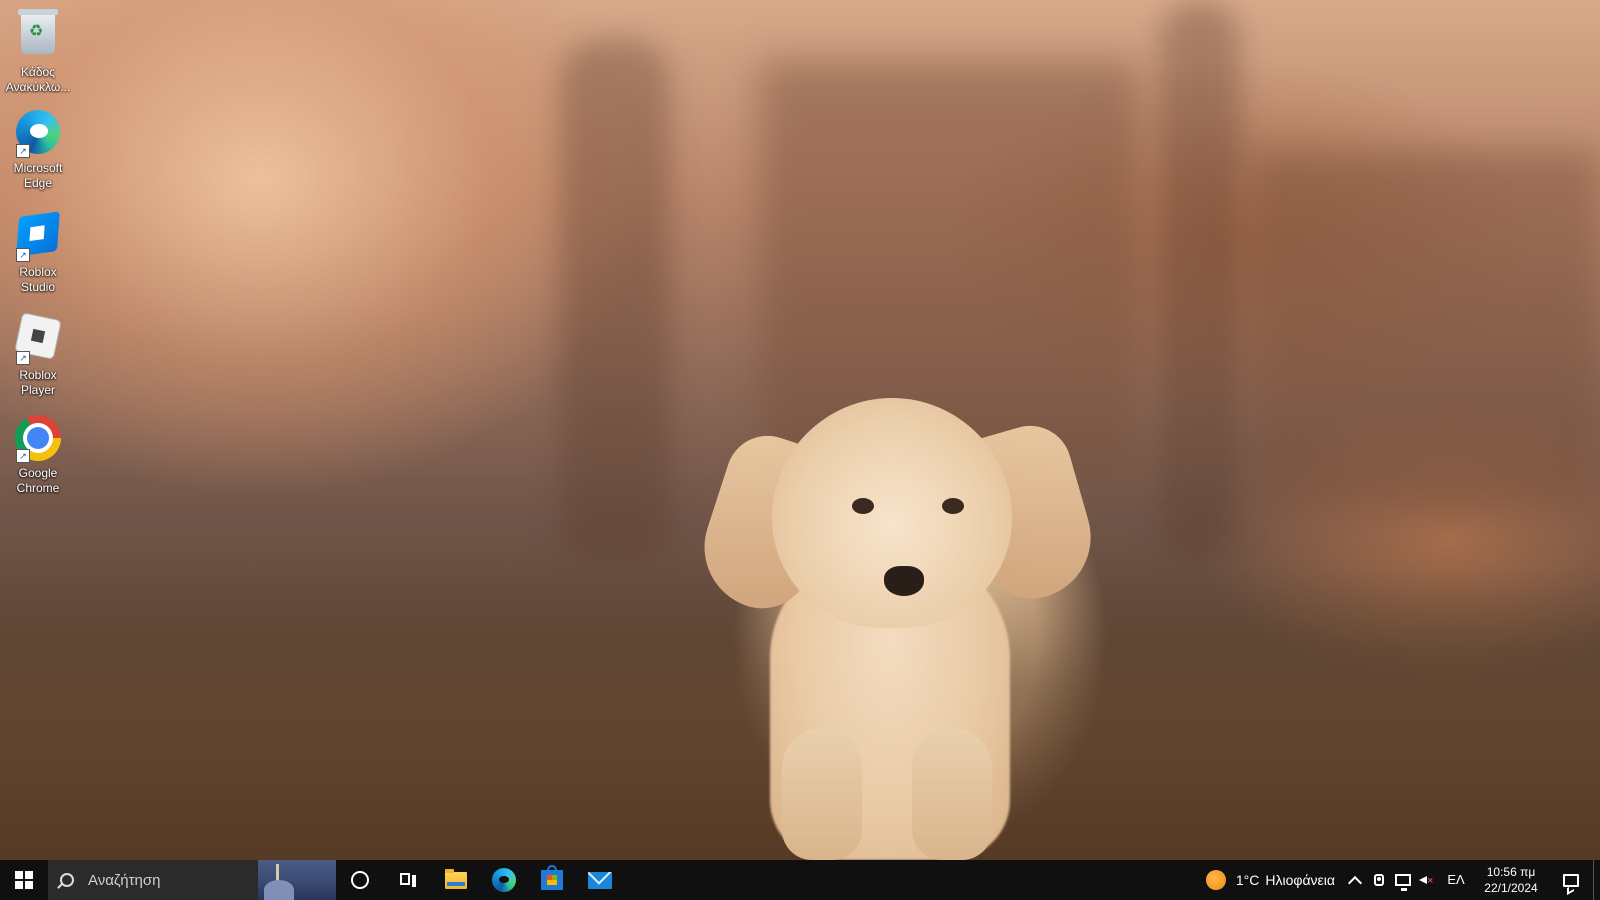  I want to click on show-hidden-icons-button, so click(1355, 880).